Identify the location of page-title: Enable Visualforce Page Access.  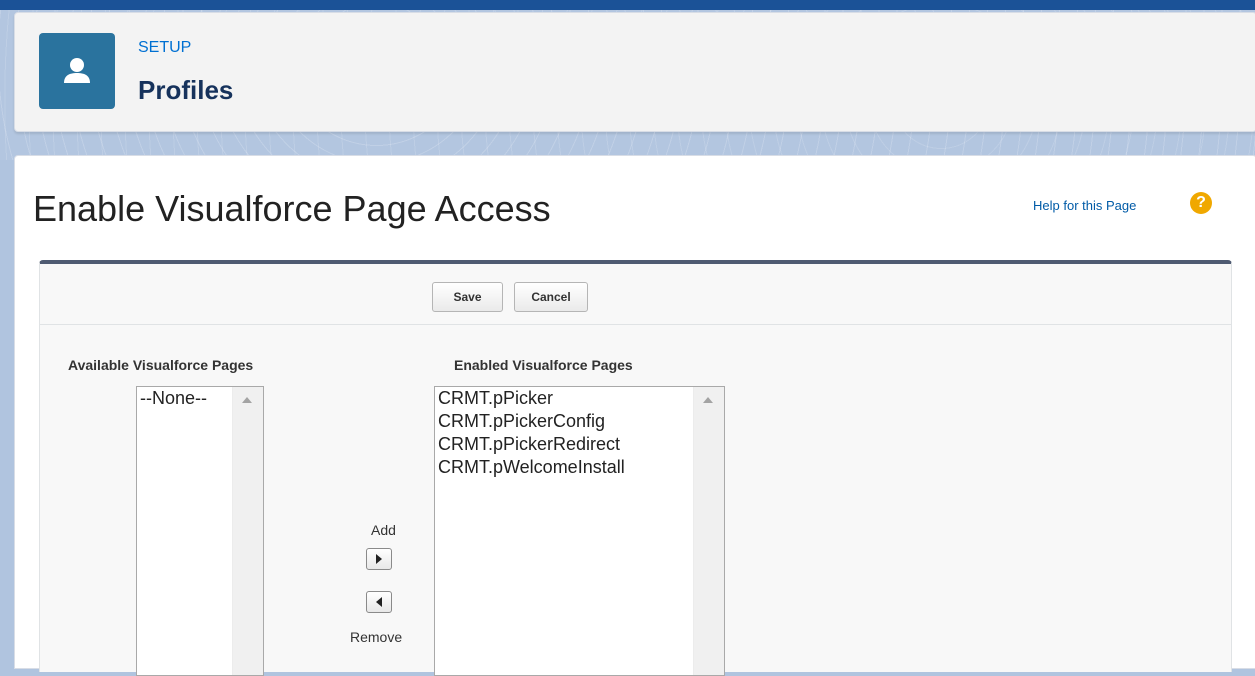
(292, 208).